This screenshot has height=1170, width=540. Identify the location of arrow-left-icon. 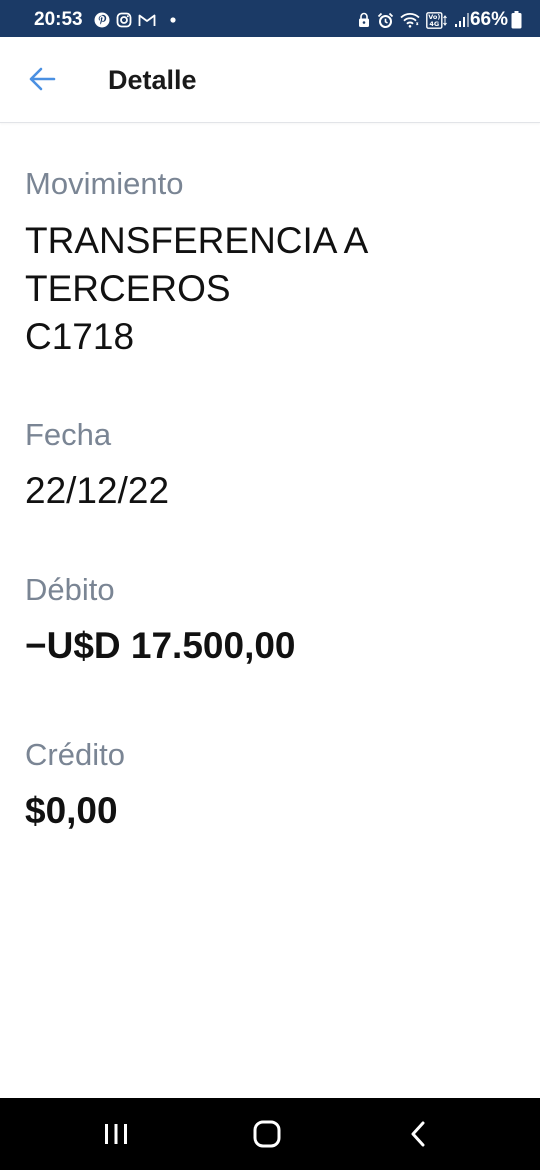
(42, 79).